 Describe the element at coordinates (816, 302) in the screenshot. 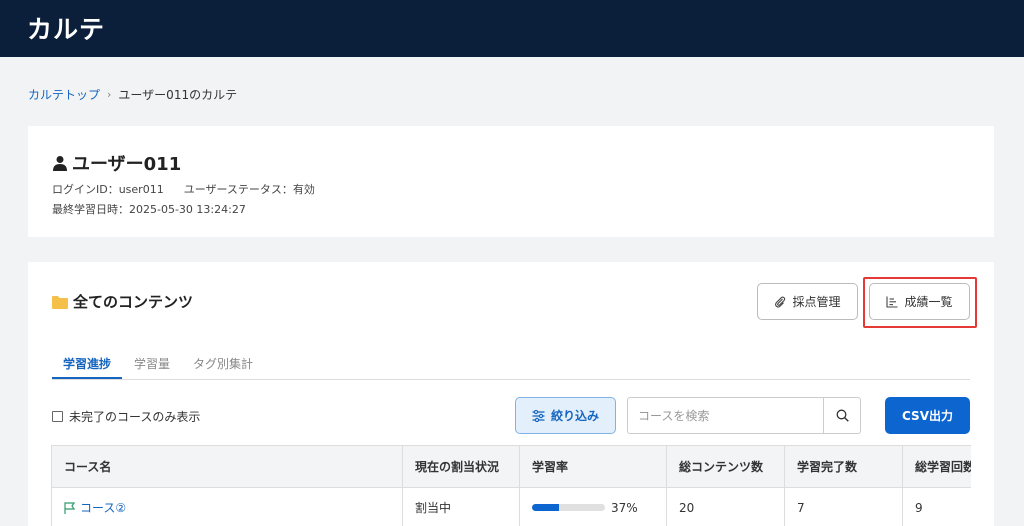

I see `grade-management-label: 採点管理` at that location.